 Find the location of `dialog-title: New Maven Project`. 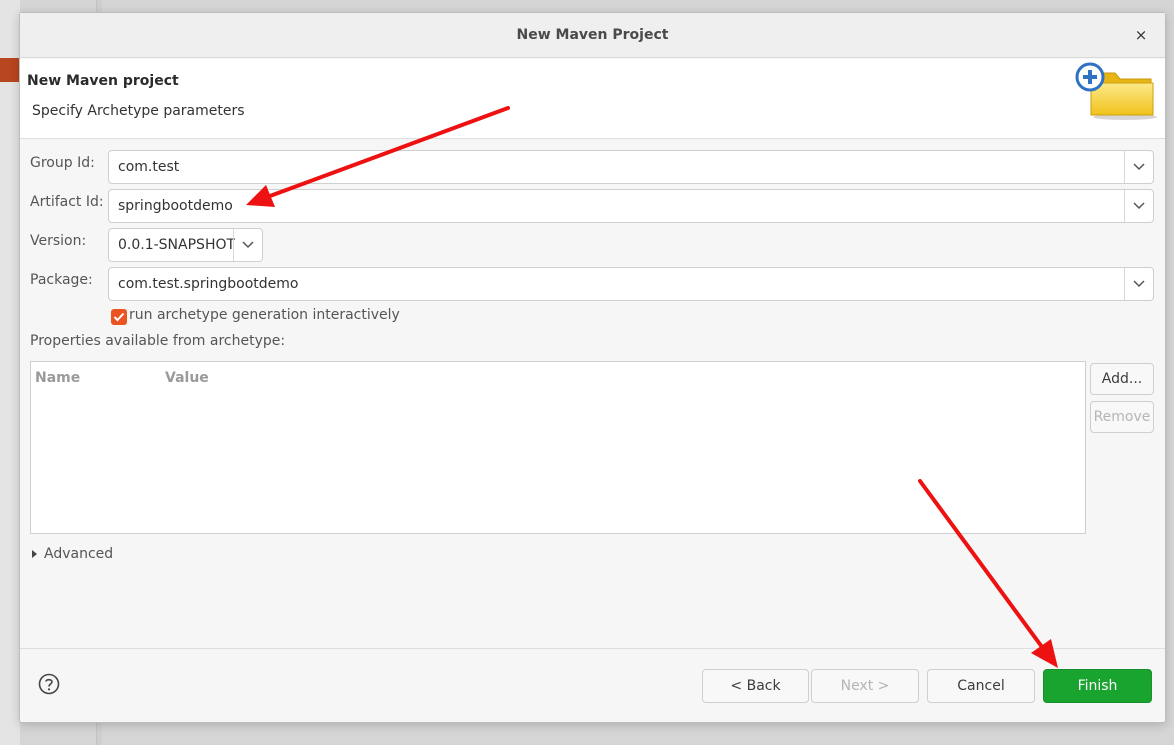

dialog-title: New Maven Project is located at coordinates (592, 35).